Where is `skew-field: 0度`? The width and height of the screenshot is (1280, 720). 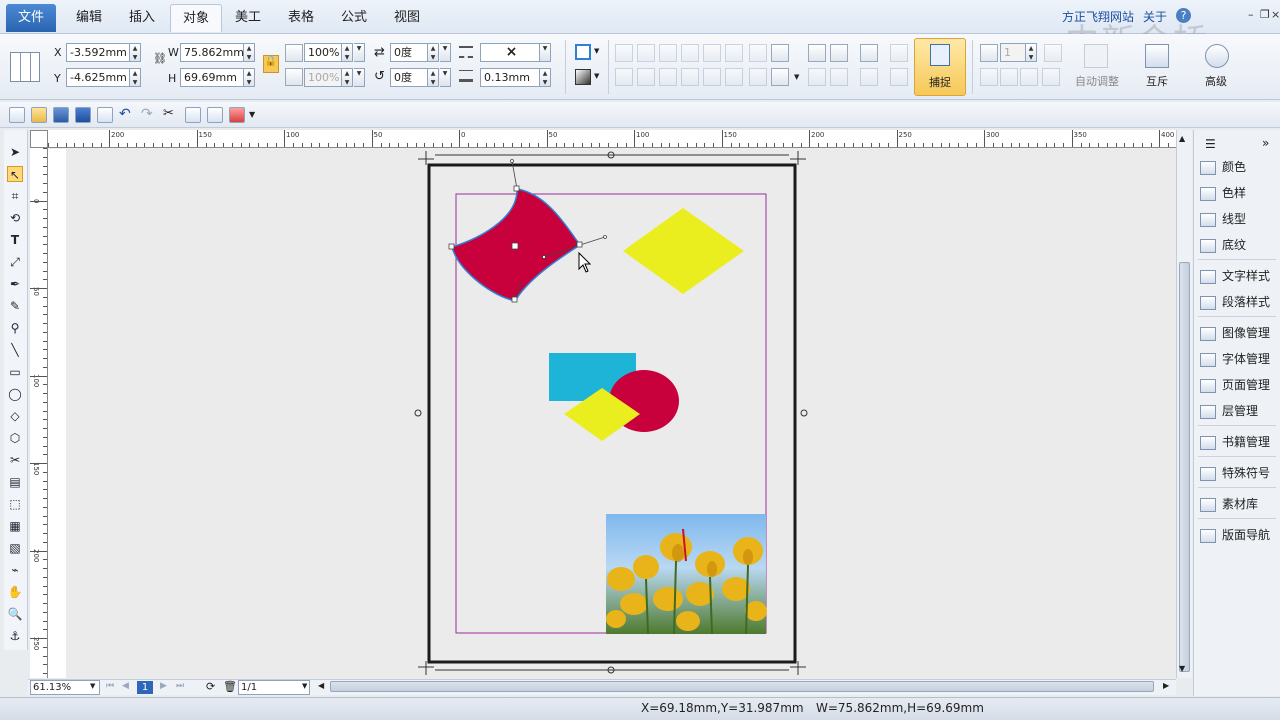 skew-field: 0度 is located at coordinates (409, 77).